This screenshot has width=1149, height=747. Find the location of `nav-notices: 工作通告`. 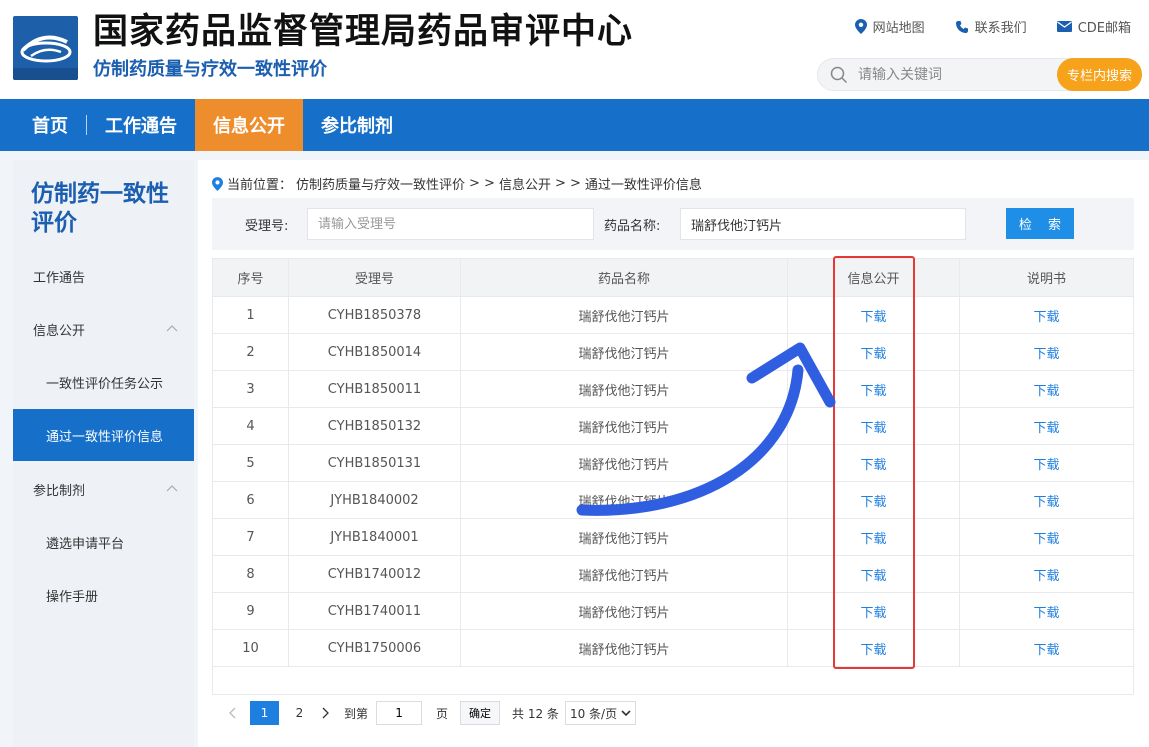

nav-notices: 工作通告 is located at coordinates (141, 125).